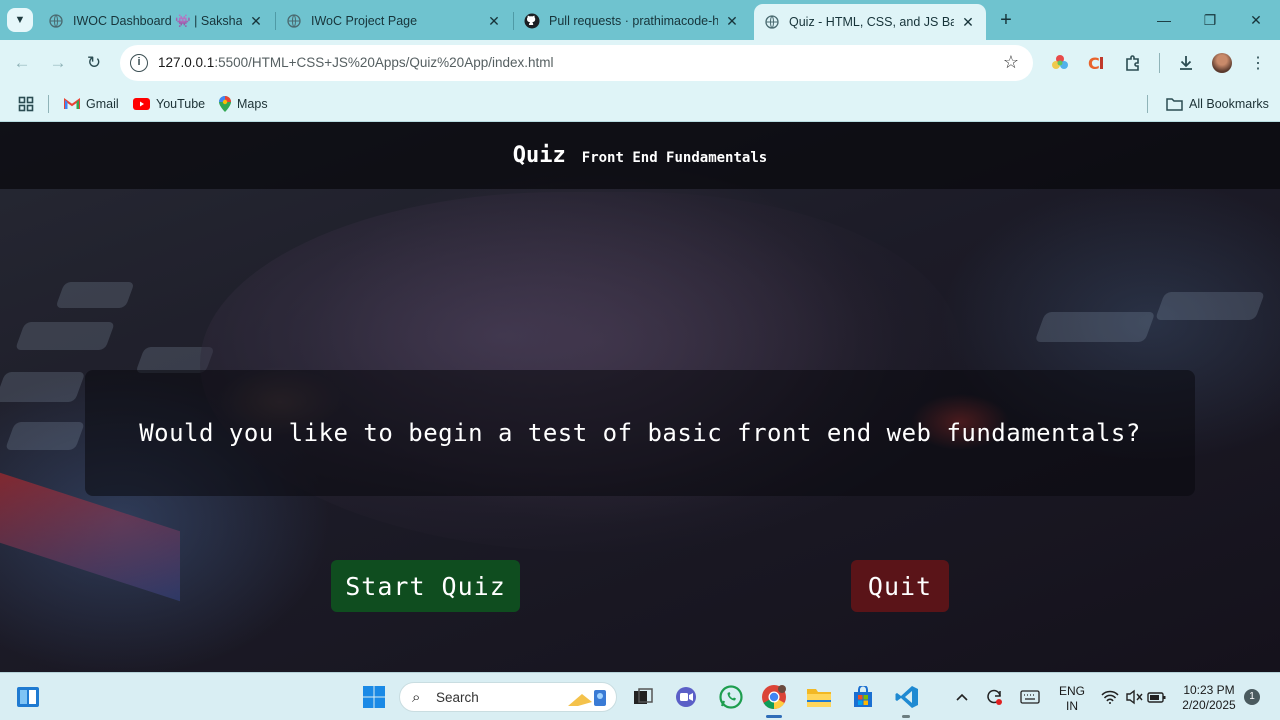  I want to click on clock-date: 2/20/2025, so click(1209, 705).